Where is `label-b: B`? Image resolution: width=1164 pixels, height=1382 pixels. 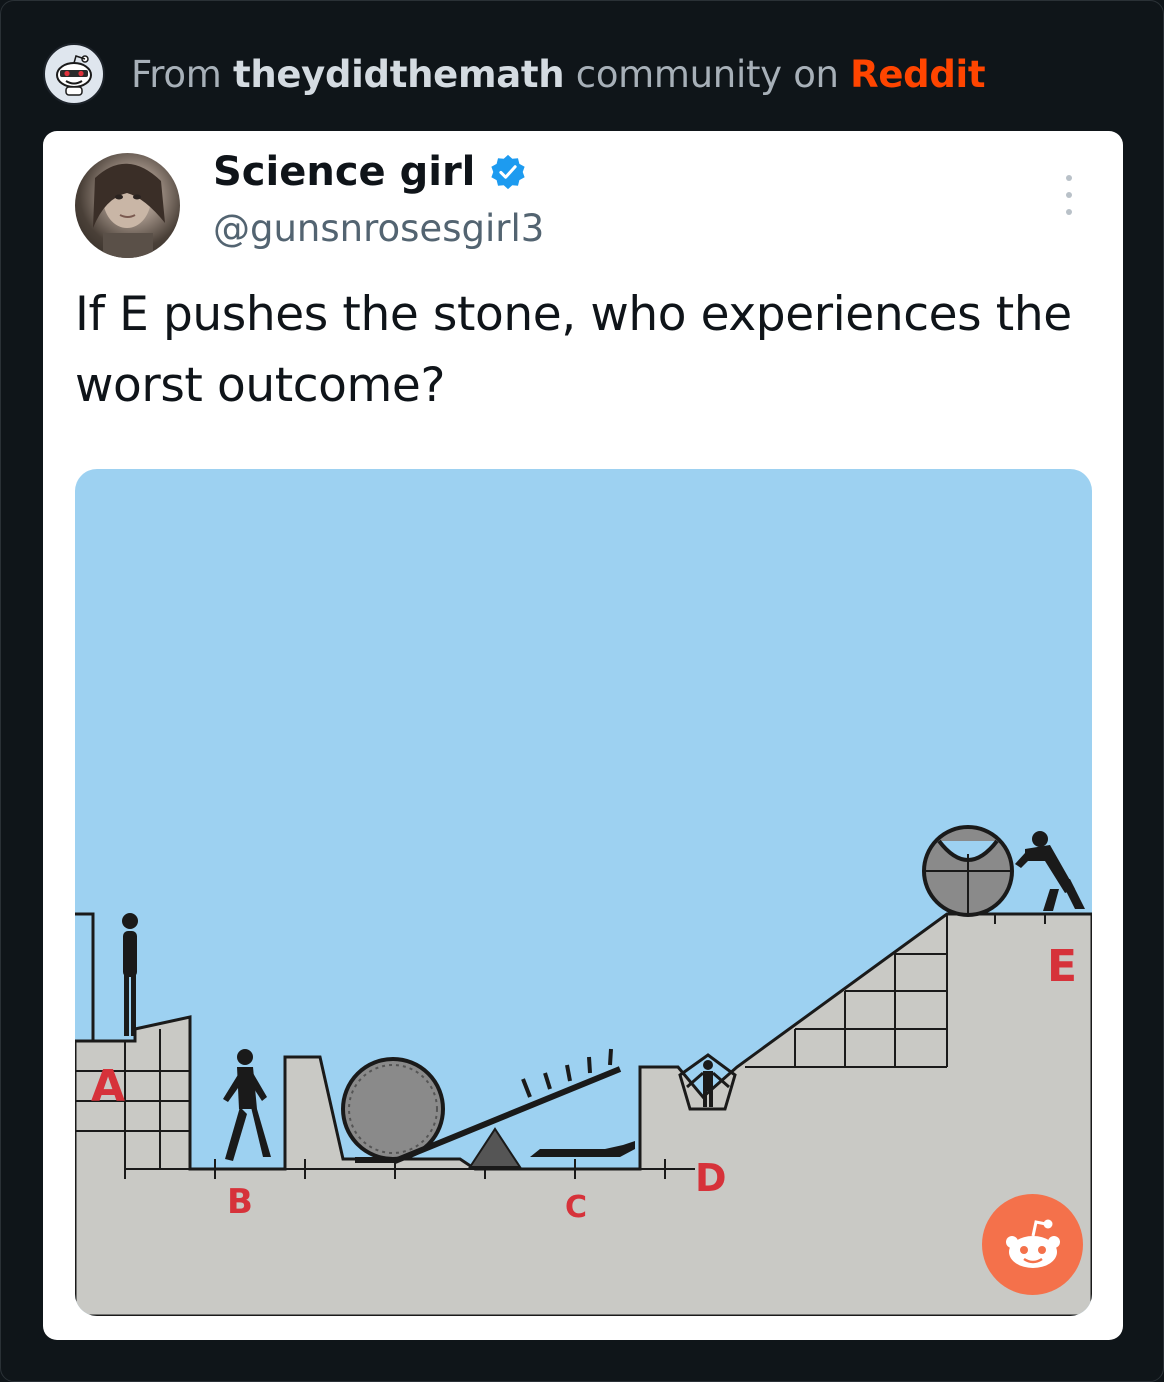
label-b: B is located at coordinates (240, 1202).